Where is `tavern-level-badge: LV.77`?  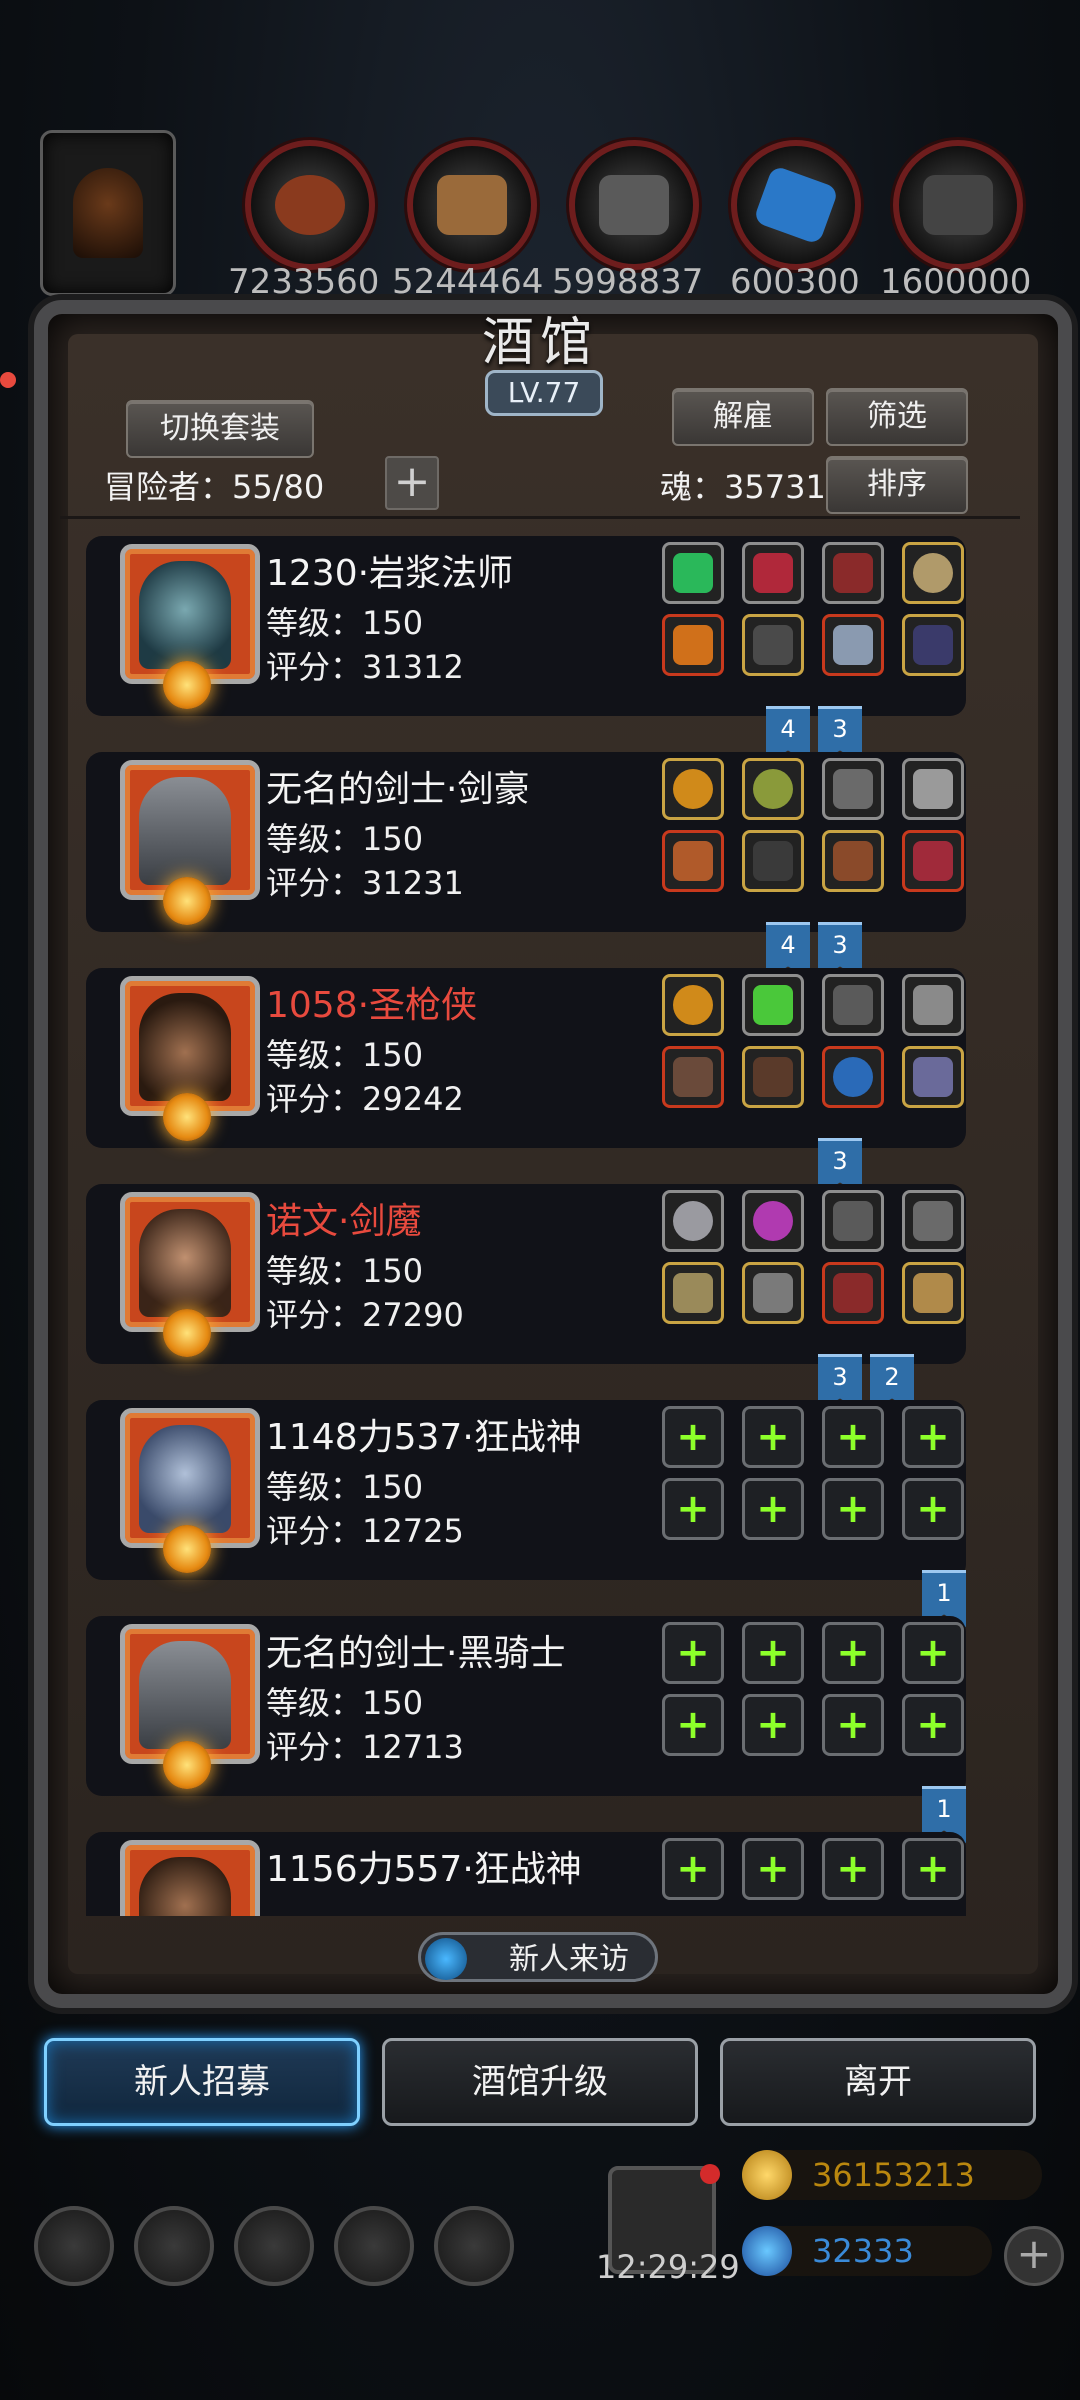
tavern-level-badge: LV.77 is located at coordinates (544, 393).